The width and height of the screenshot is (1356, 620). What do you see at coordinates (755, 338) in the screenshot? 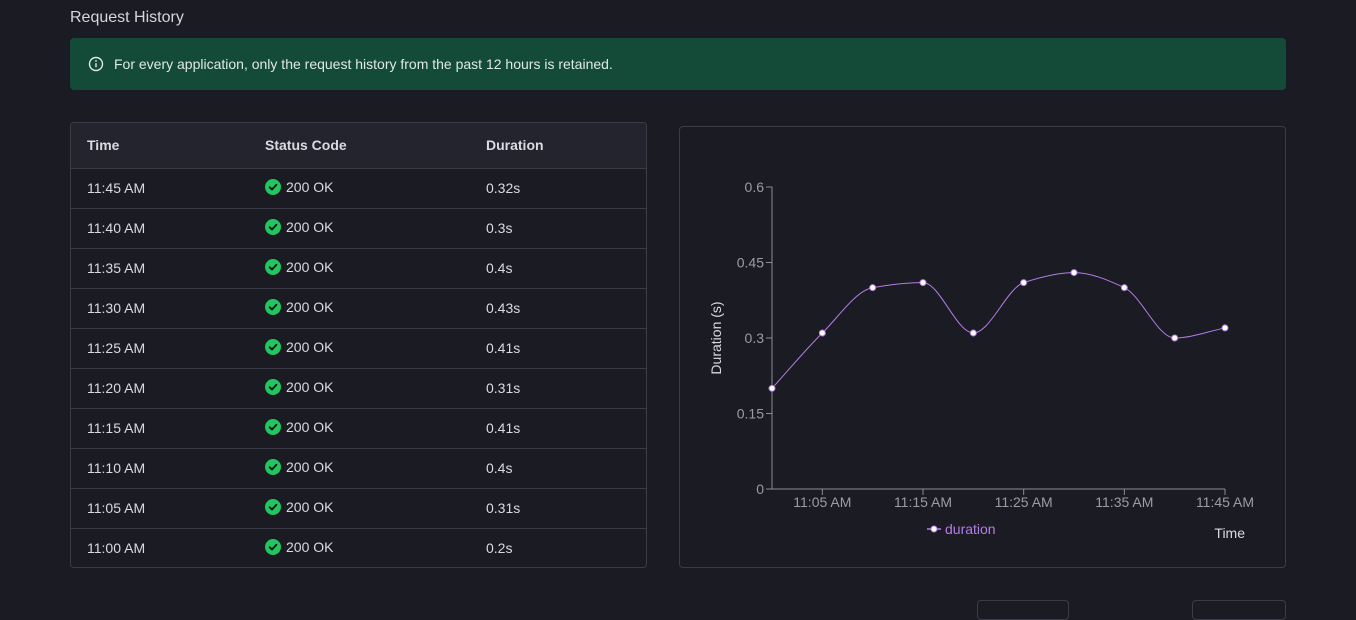
I see `y-tick-label: 0.3` at bounding box center [755, 338].